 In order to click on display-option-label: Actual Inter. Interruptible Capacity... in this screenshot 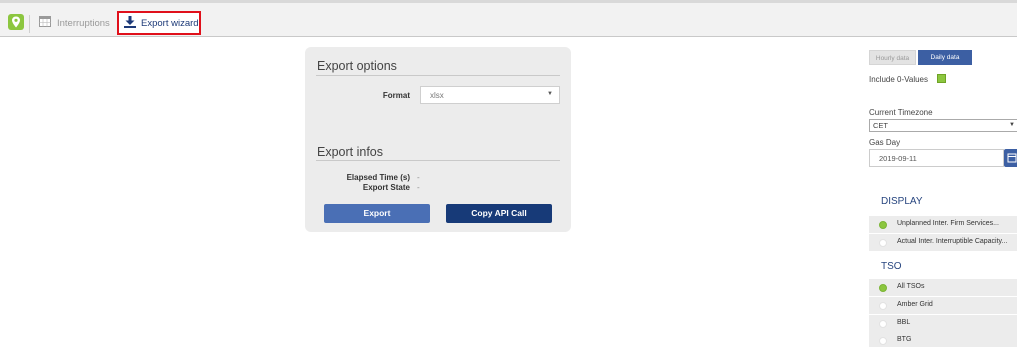, I will do `click(952, 241)`.